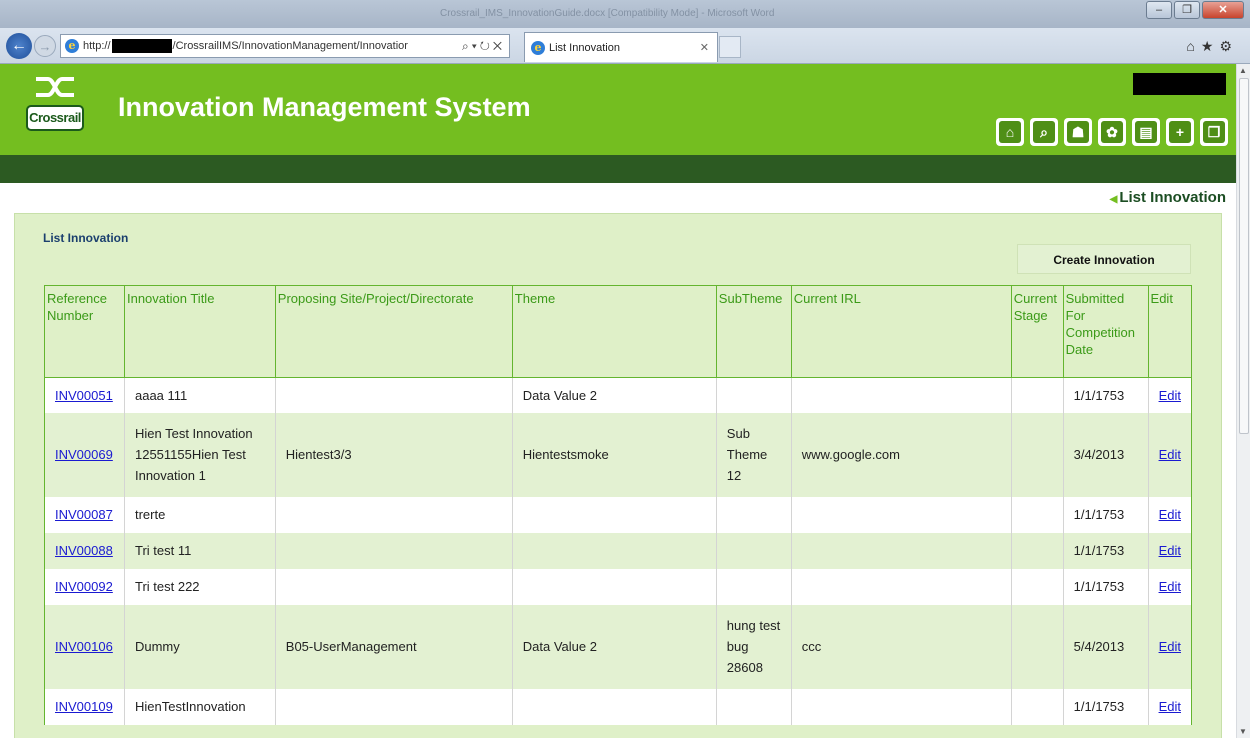 The image size is (1250, 738). Describe the element at coordinates (753, 331) in the screenshot. I see `column-header: SubTheme` at that location.